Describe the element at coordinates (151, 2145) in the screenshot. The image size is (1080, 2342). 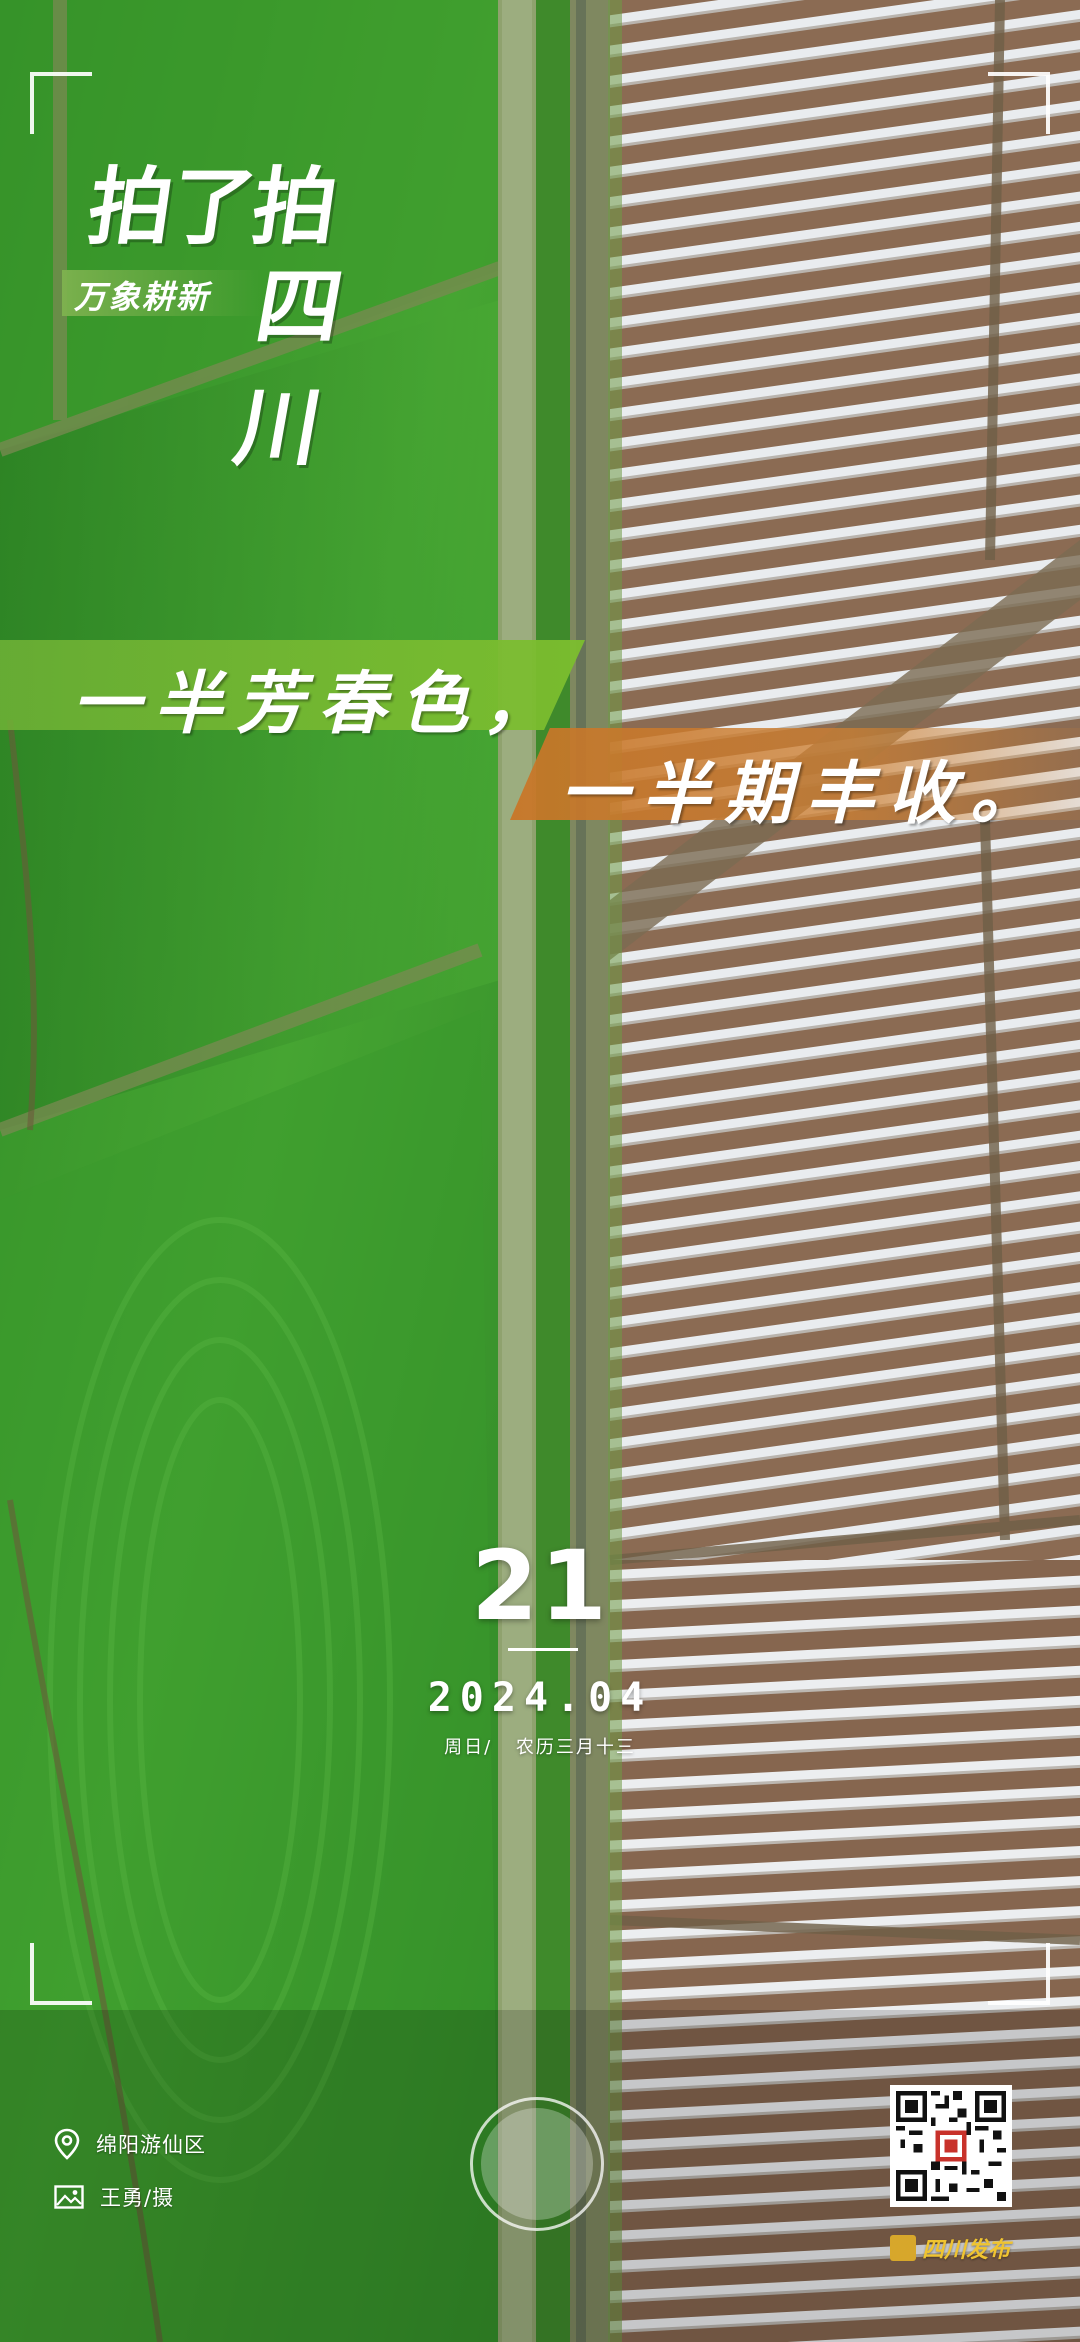
I see `location-text: 绵阳游仙区` at that location.